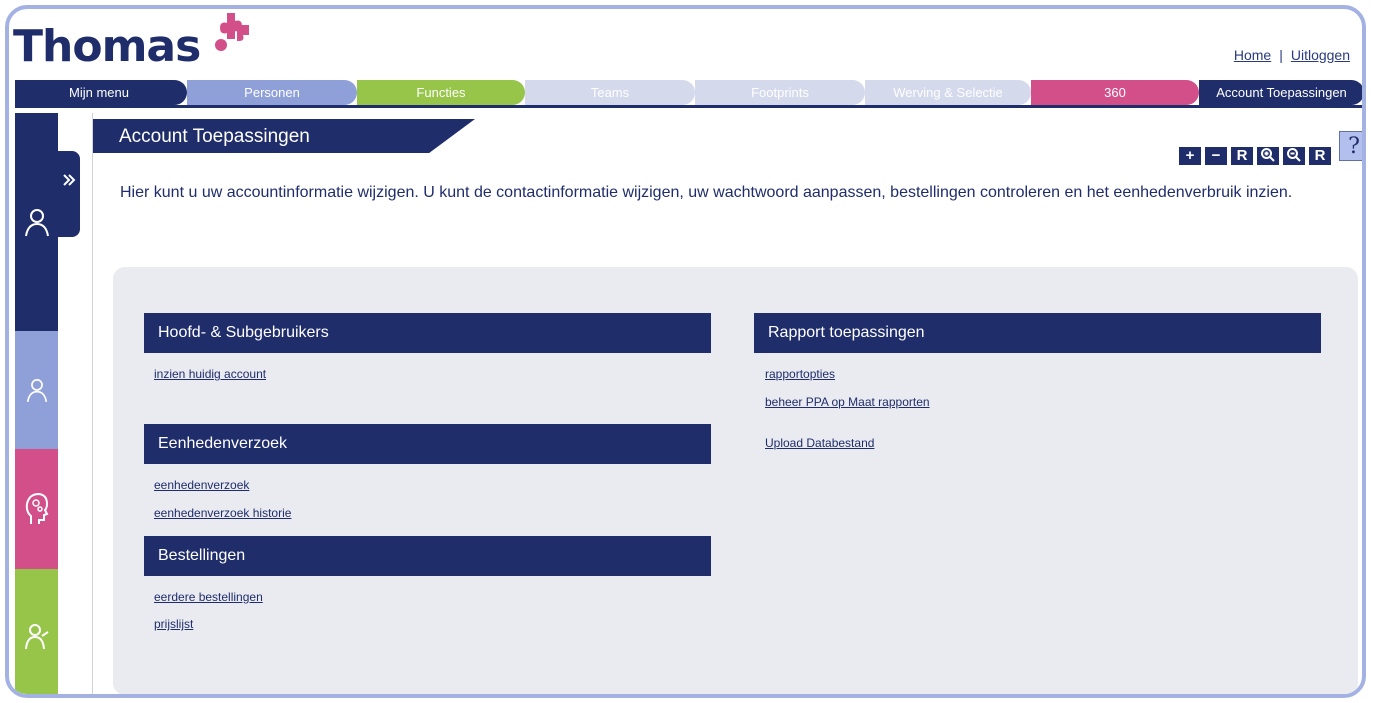 This screenshot has height=703, width=1375. I want to click on link-eenhedenverzoek: eenhedenverzoek, so click(201, 485).